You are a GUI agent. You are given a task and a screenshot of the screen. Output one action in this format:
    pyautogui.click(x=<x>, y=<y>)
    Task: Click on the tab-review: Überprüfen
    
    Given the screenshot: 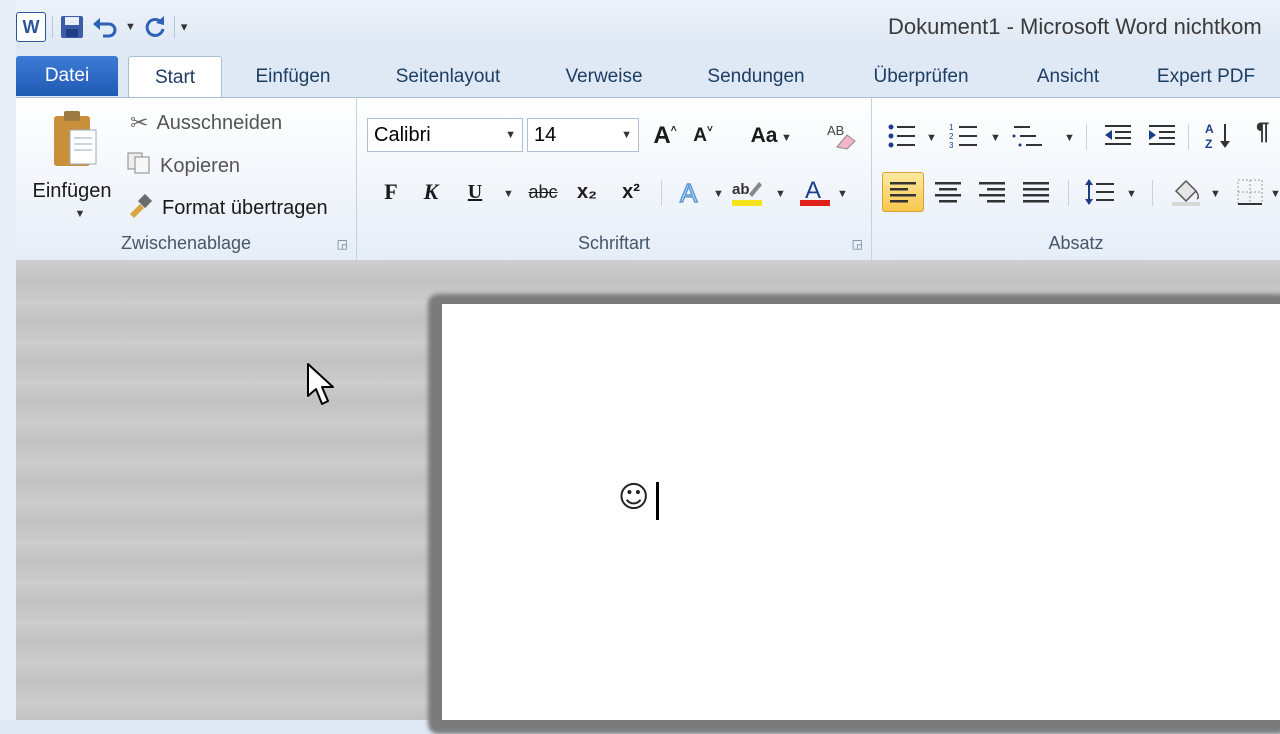 What is the action you would take?
    pyautogui.click(x=921, y=77)
    